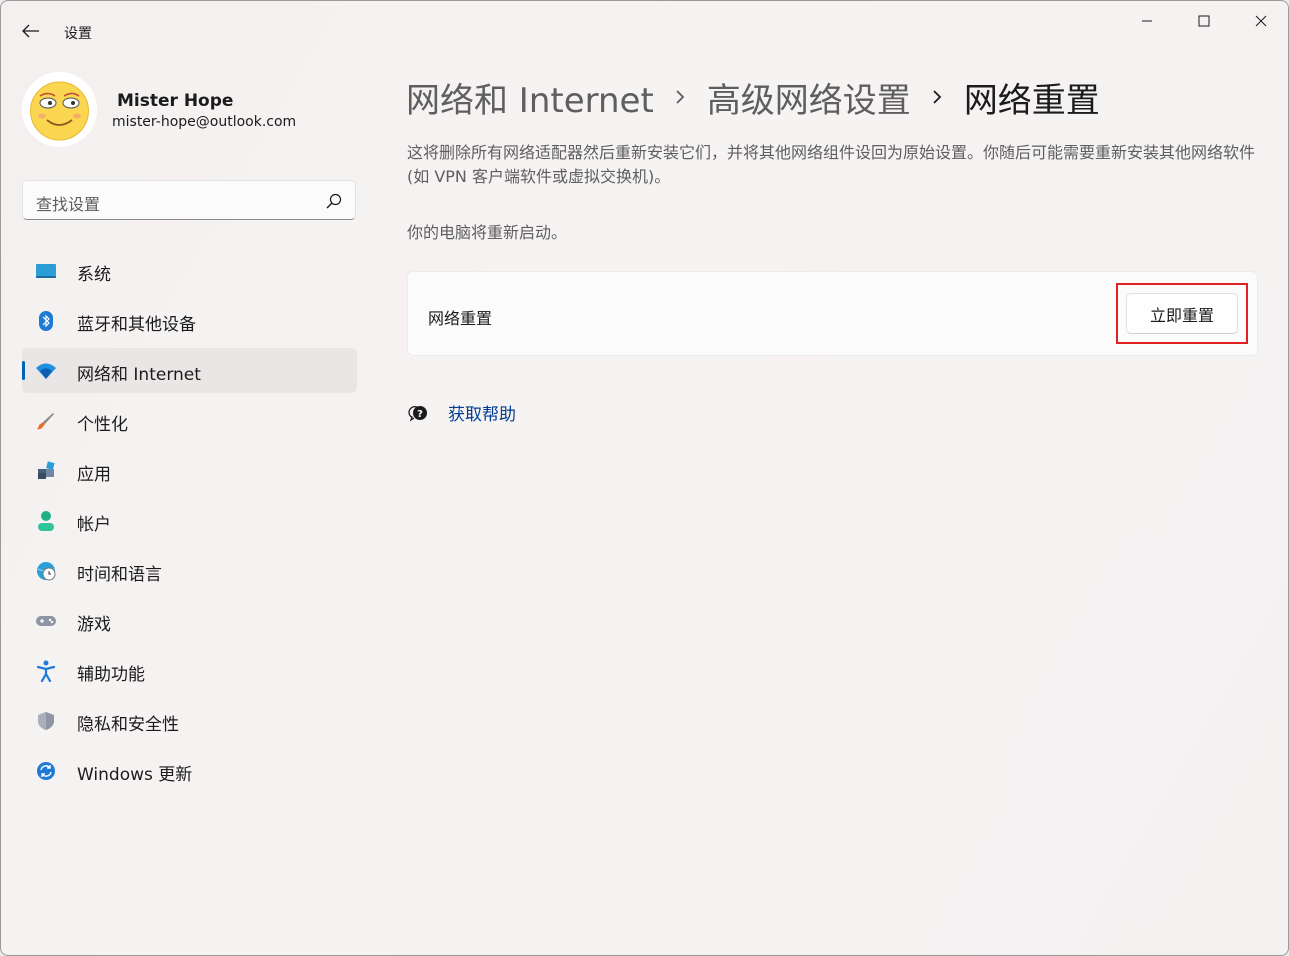  I want to click on restart-note: 你的电脑将重新启动。, so click(487, 232).